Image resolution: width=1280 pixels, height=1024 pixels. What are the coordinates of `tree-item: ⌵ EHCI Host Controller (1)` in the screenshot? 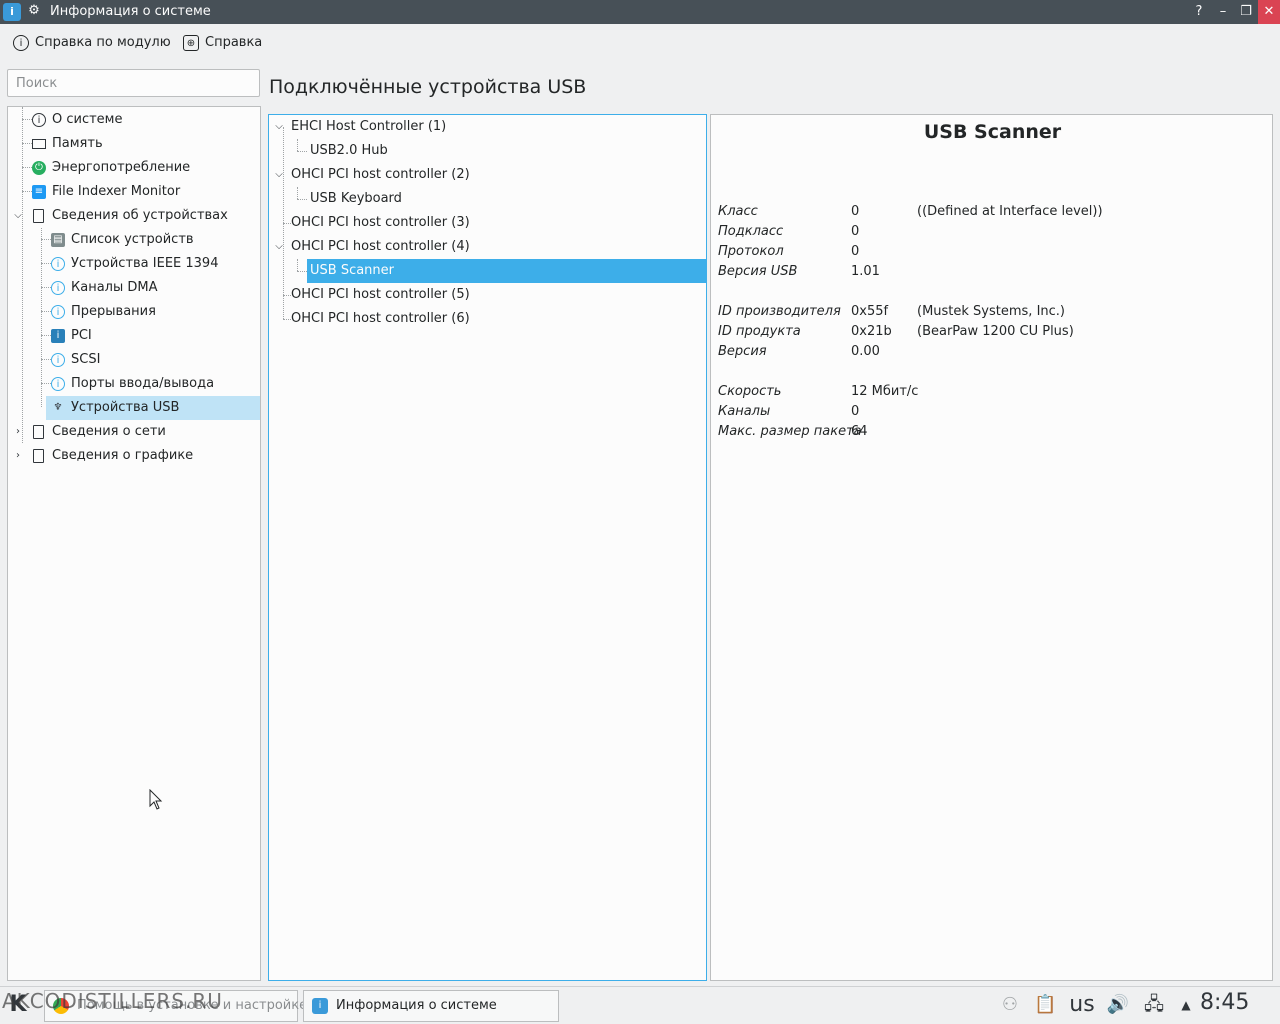 It's located at (487, 127).